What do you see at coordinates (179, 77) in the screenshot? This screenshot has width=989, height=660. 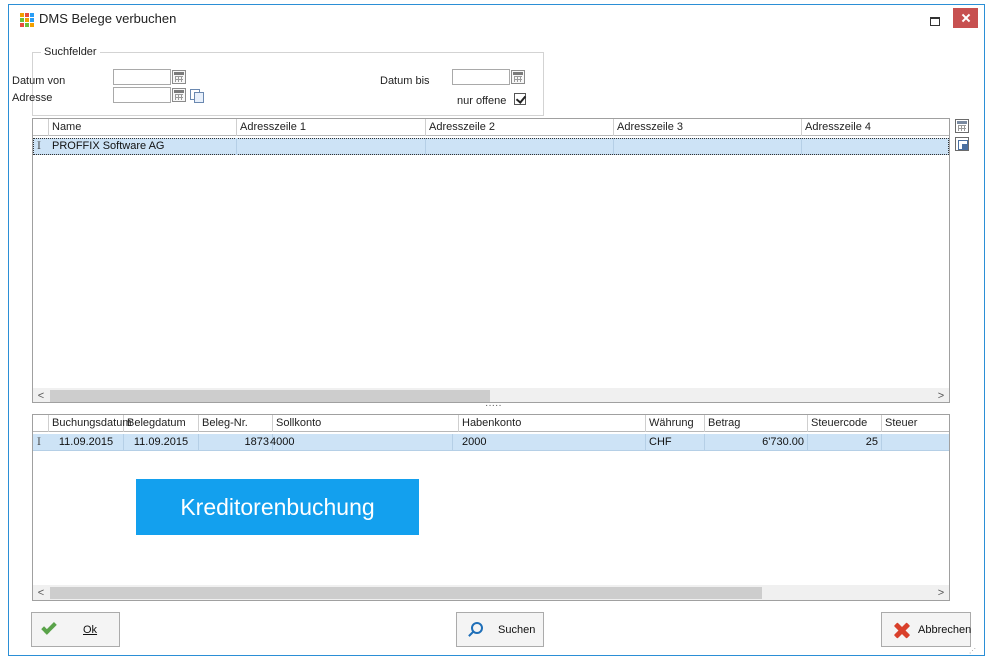 I see `date-from-calendar-icon` at bounding box center [179, 77].